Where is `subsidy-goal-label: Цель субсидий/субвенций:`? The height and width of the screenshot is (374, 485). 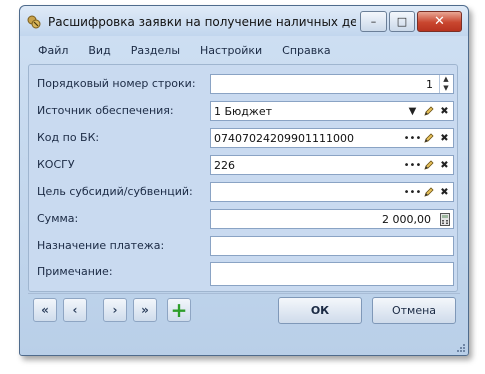 subsidy-goal-label: Цель субсидий/субвенций: is located at coordinates (115, 191).